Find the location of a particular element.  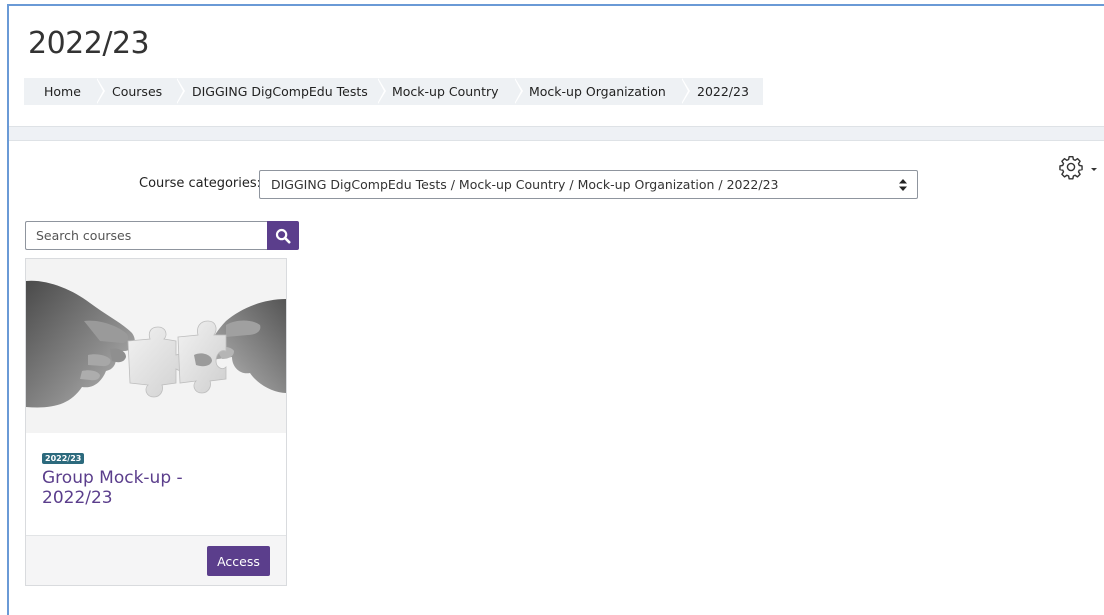

course-card-footer: Access is located at coordinates (156, 560).